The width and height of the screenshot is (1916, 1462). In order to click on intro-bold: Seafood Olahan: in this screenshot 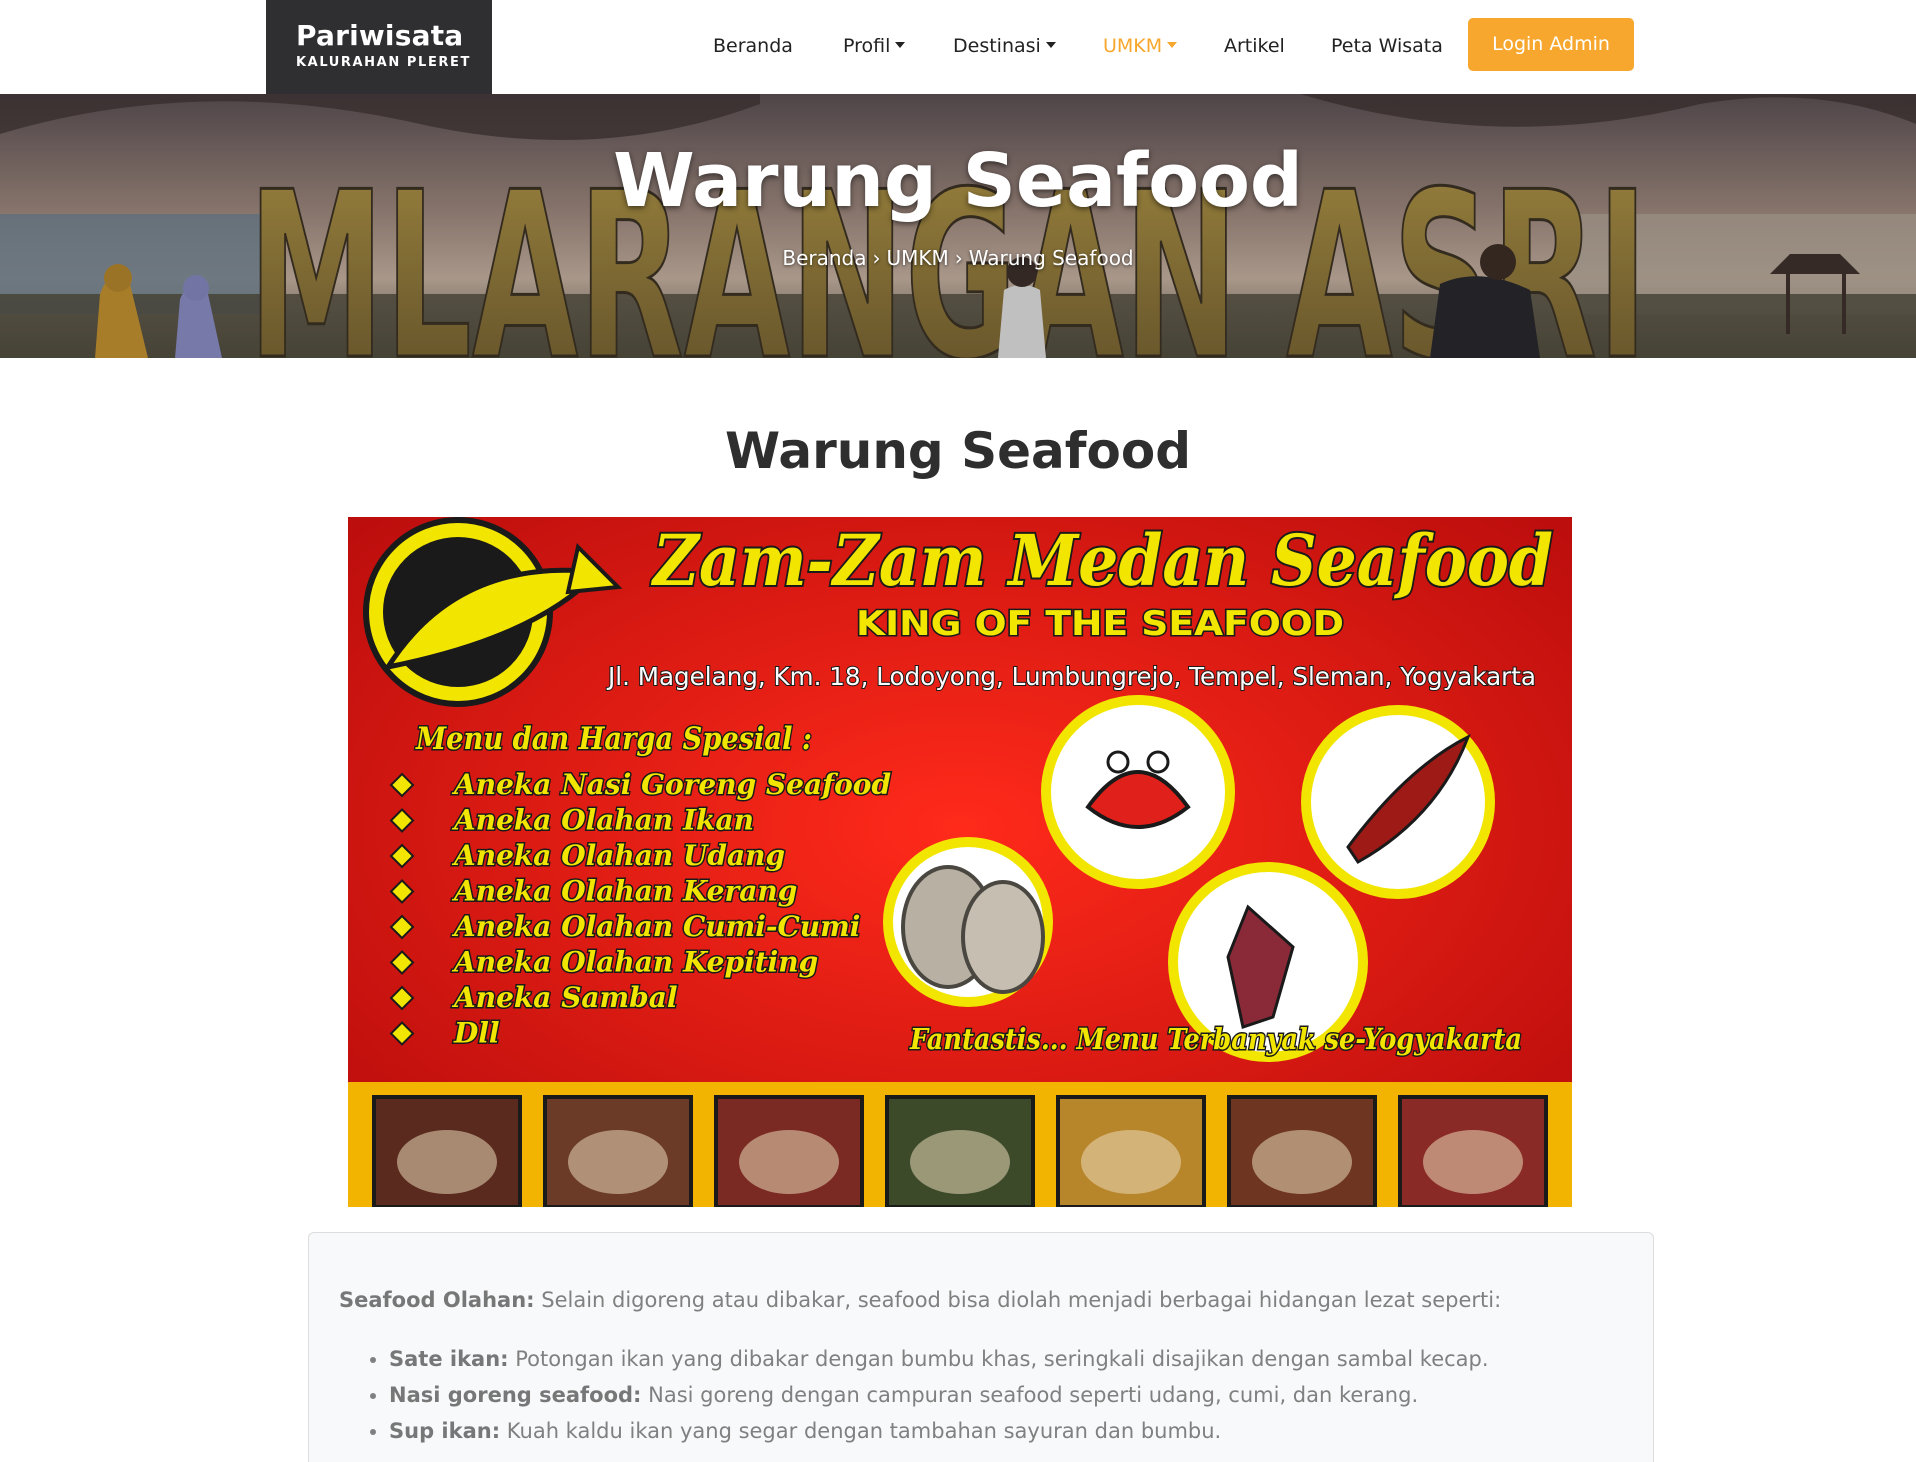, I will do `click(437, 1300)`.